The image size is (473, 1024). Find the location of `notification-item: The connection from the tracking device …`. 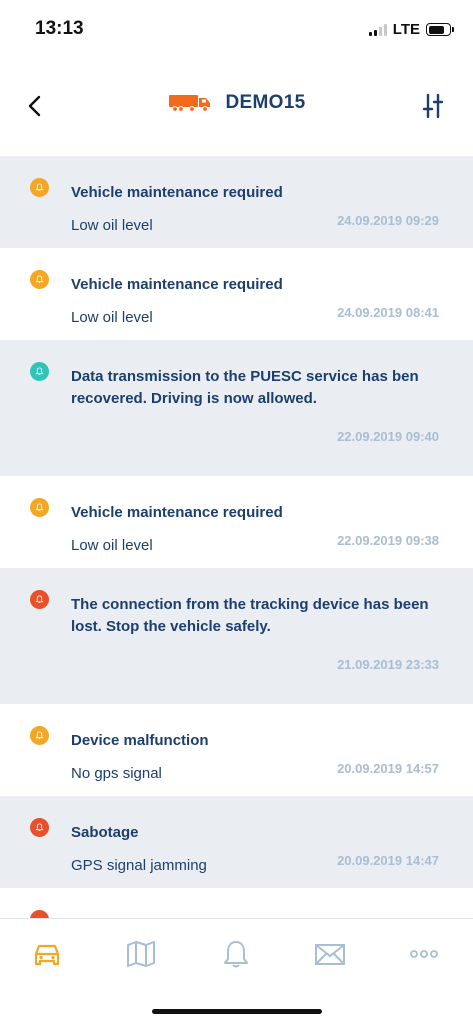

notification-item: The connection from the tracking device … is located at coordinates (236, 636).